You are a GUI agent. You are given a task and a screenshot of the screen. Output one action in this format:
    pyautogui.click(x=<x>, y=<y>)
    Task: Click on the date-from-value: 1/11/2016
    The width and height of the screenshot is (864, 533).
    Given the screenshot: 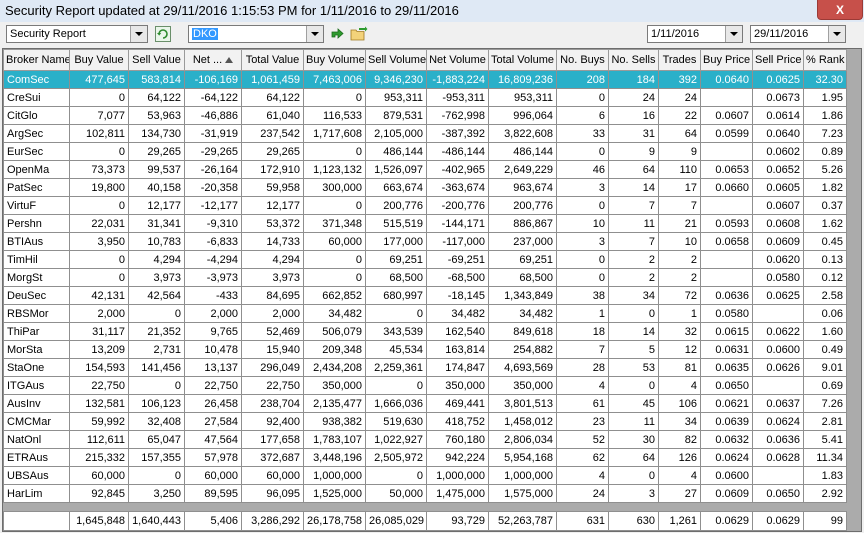 What is the action you would take?
    pyautogui.click(x=675, y=34)
    